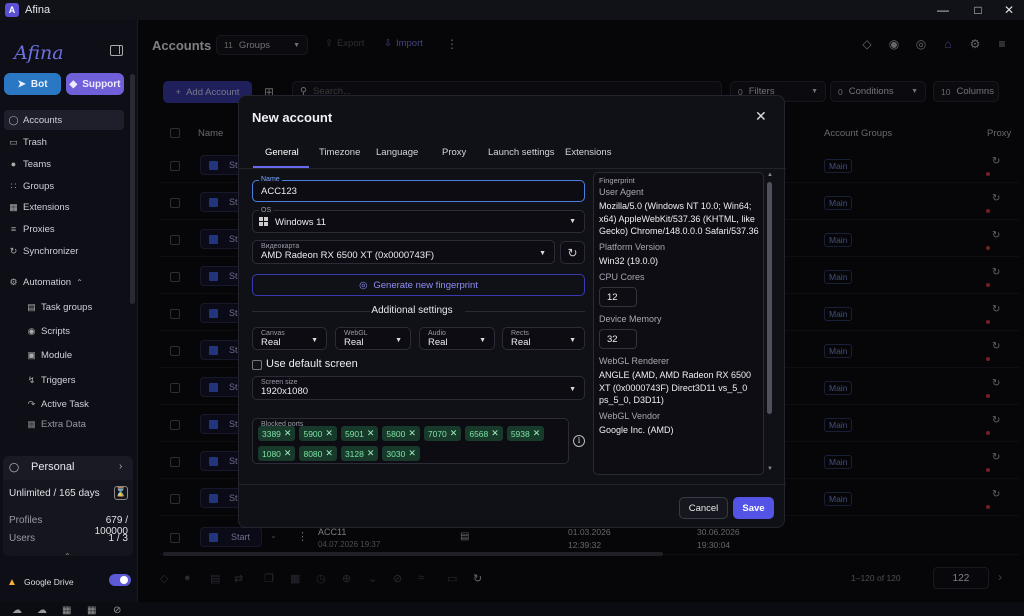 The width and height of the screenshot is (1024, 616). I want to click on default-screen-checkbox, so click(257, 365).